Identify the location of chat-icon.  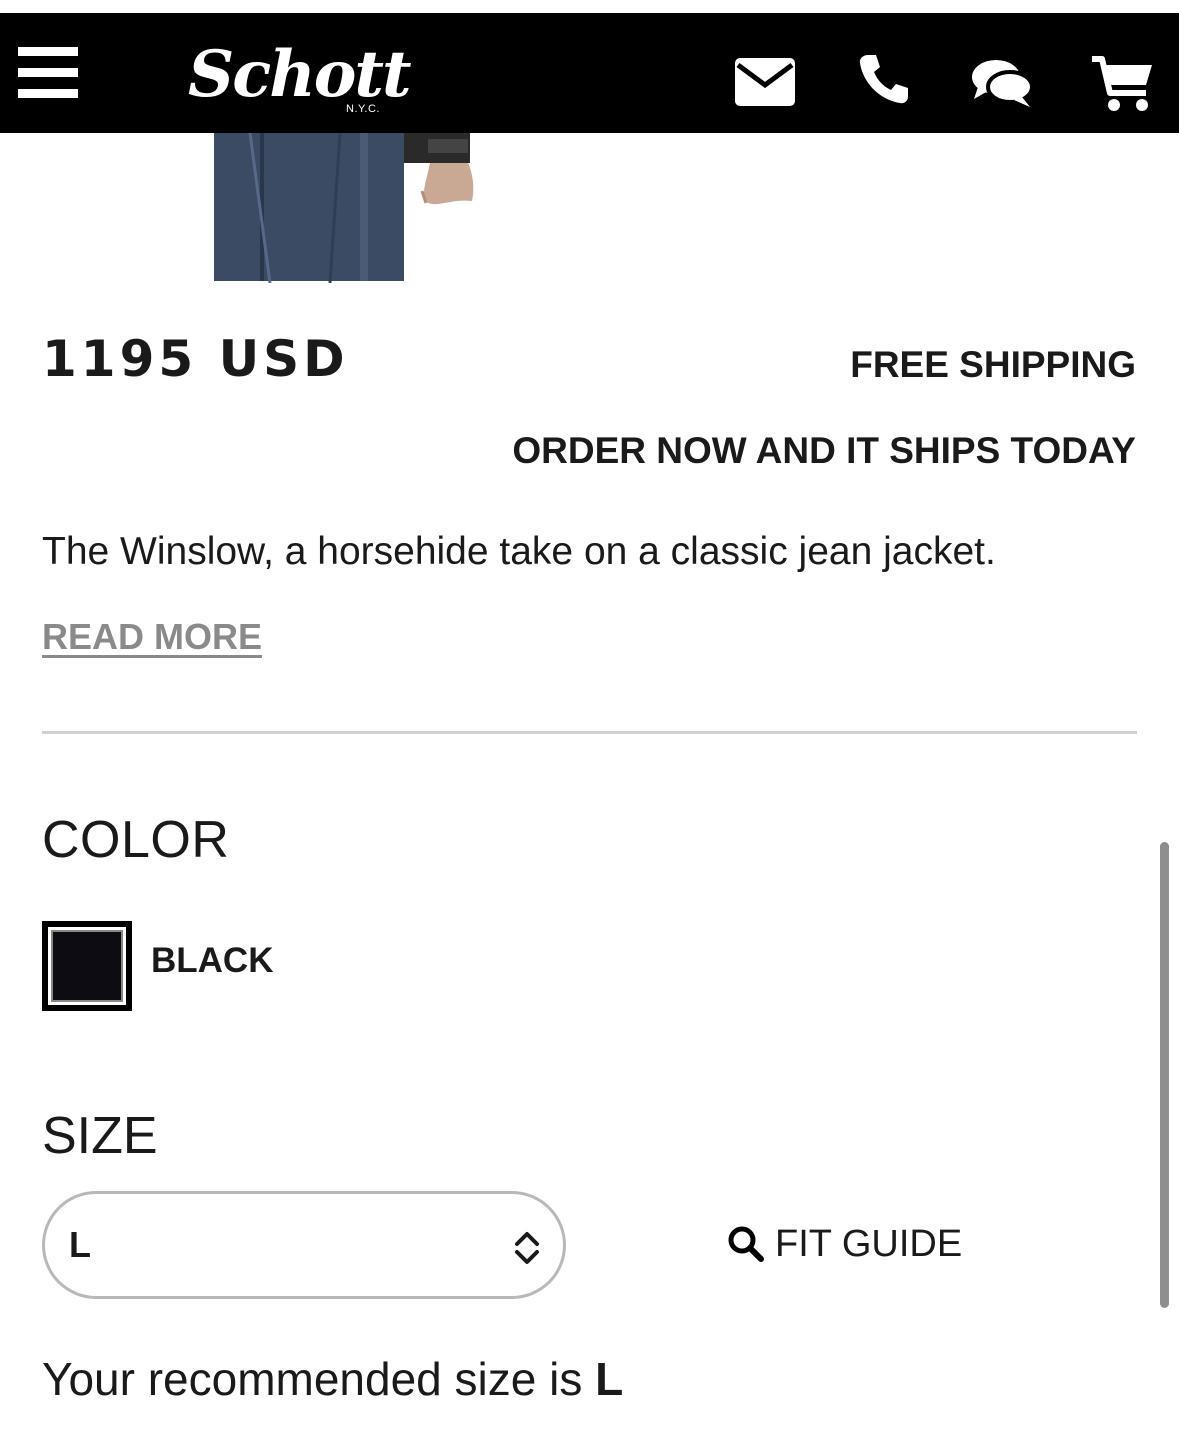
(1002, 87).